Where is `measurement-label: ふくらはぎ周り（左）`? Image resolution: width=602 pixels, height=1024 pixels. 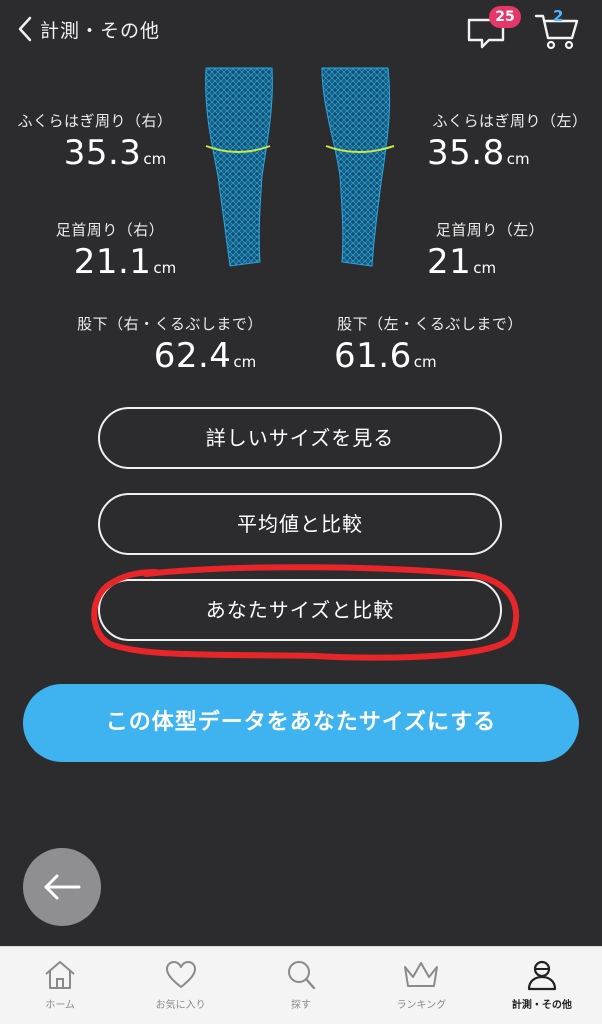
measurement-label: ふくらはぎ周り（左） is located at coordinates (510, 121).